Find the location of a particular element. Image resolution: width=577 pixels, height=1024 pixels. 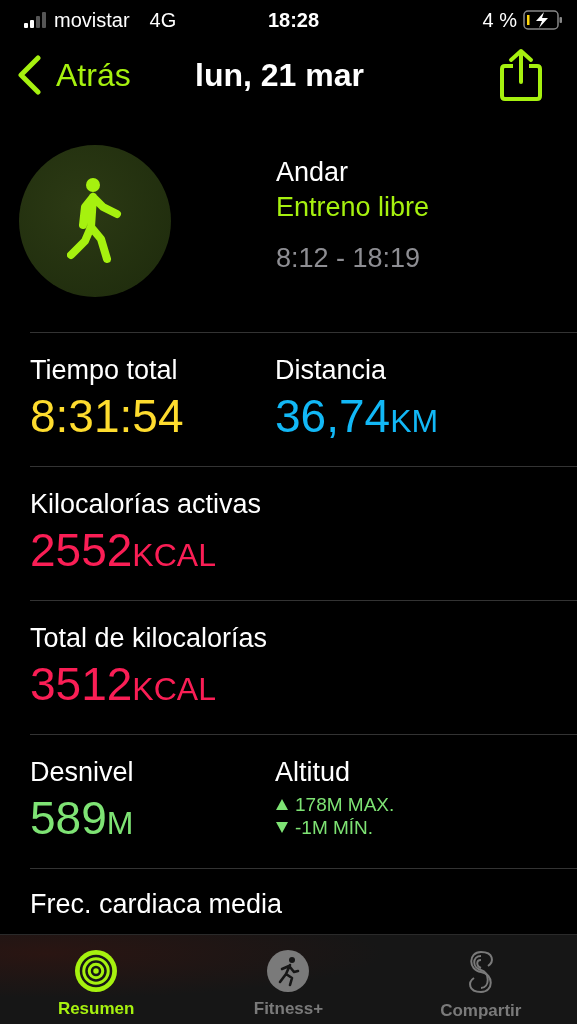

battery-percent: 4 % is located at coordinates (499, 20).